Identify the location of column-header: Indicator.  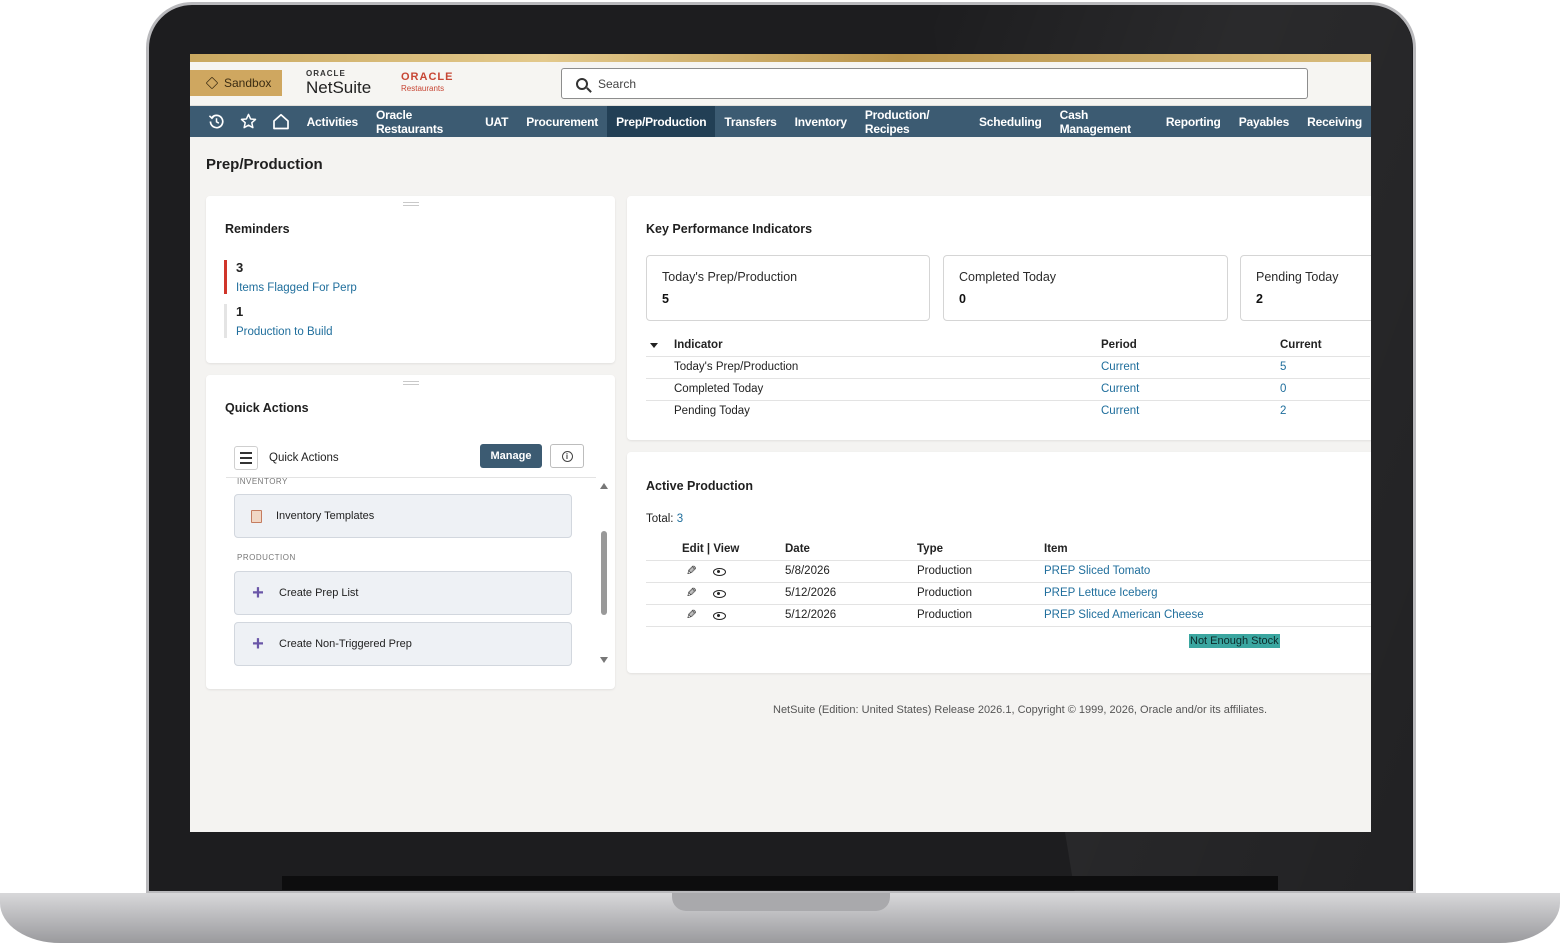
(887, 345).